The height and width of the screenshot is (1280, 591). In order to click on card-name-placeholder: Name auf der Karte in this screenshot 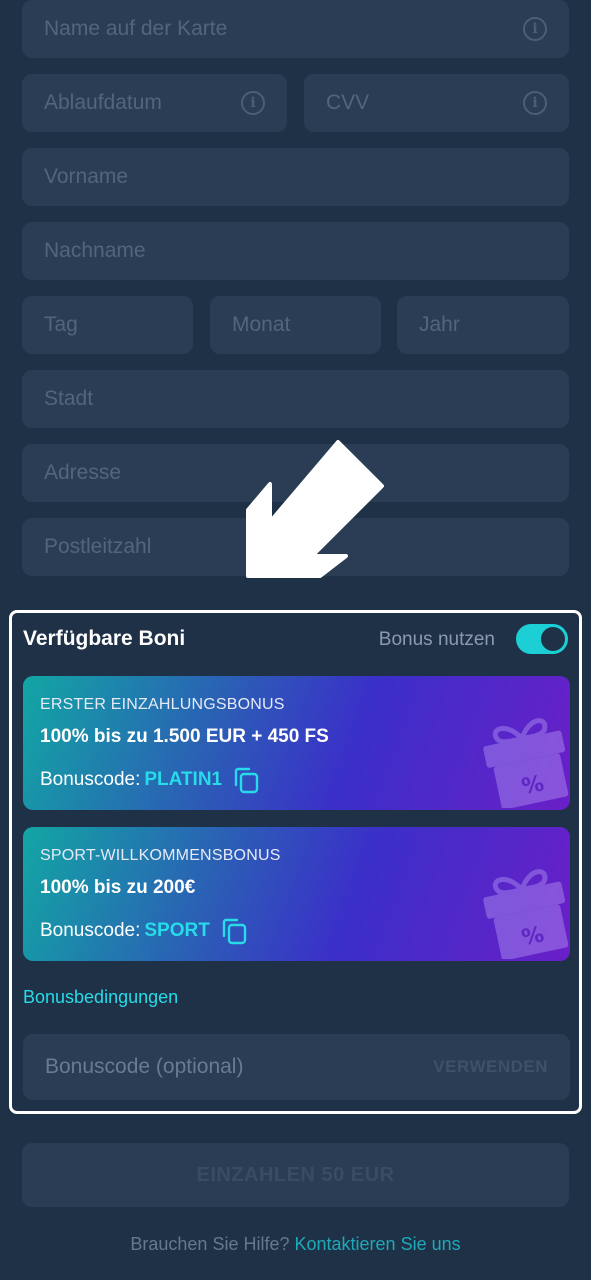, I will do `click(136, 28)`.